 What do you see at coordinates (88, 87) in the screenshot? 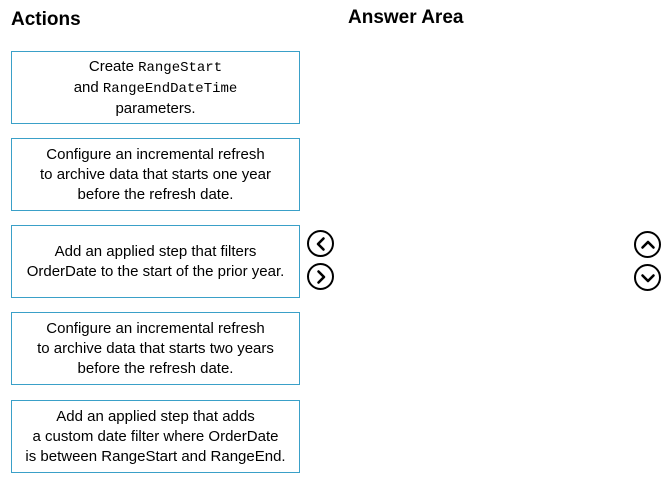
I see `action-text-segment: and` at bounding box center [88, 87].